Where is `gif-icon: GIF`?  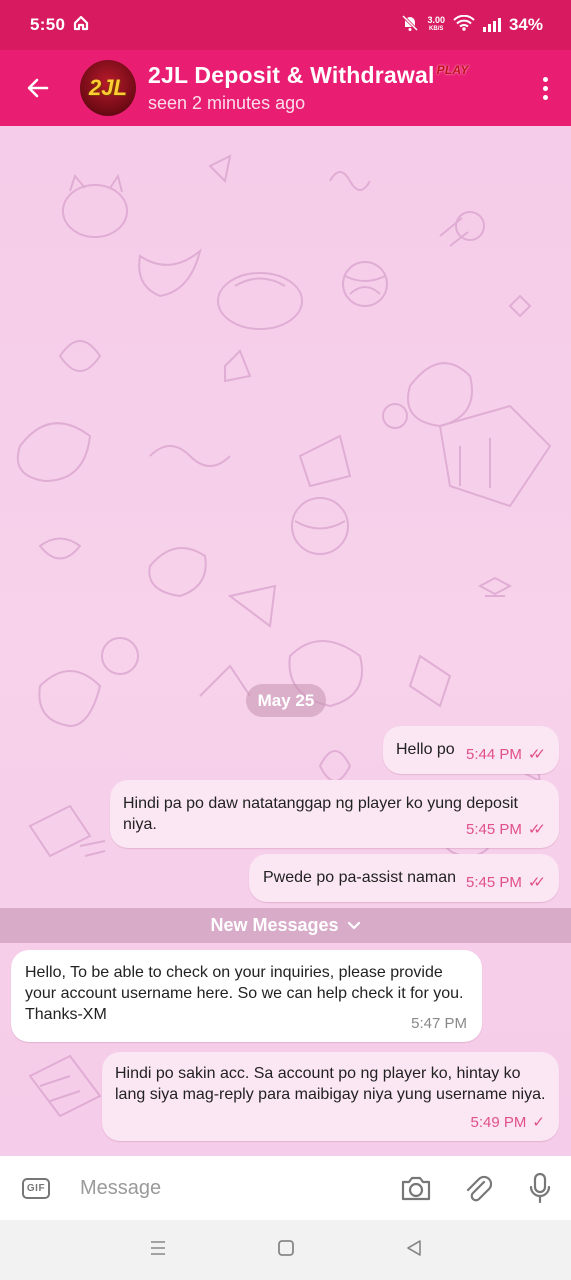 gif-icon: GIF is located at coordinates (36, 1188).